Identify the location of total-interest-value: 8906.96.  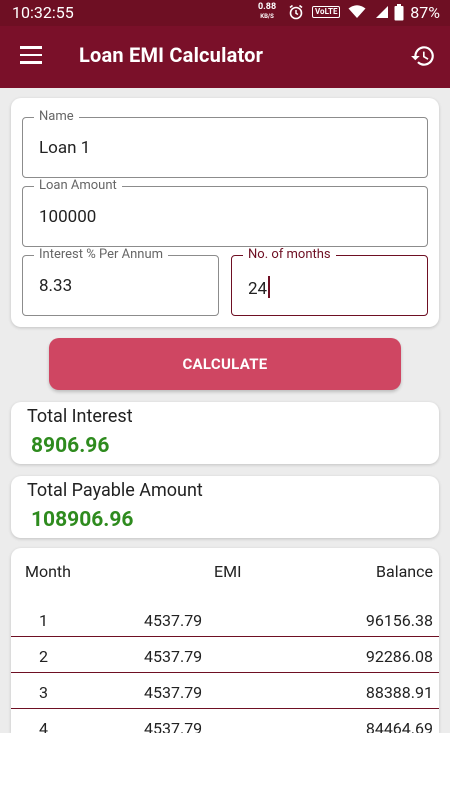
(70, 446).